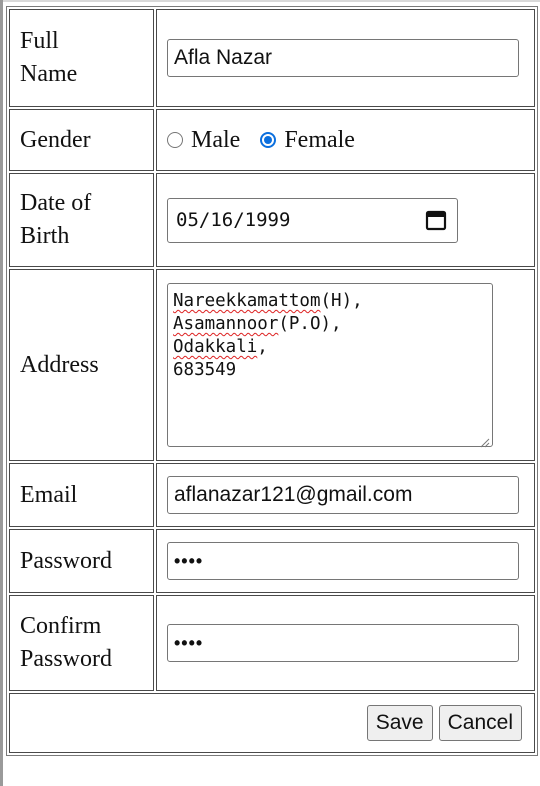  I want to click on cancel-button: Cancel, so click(480, 723).